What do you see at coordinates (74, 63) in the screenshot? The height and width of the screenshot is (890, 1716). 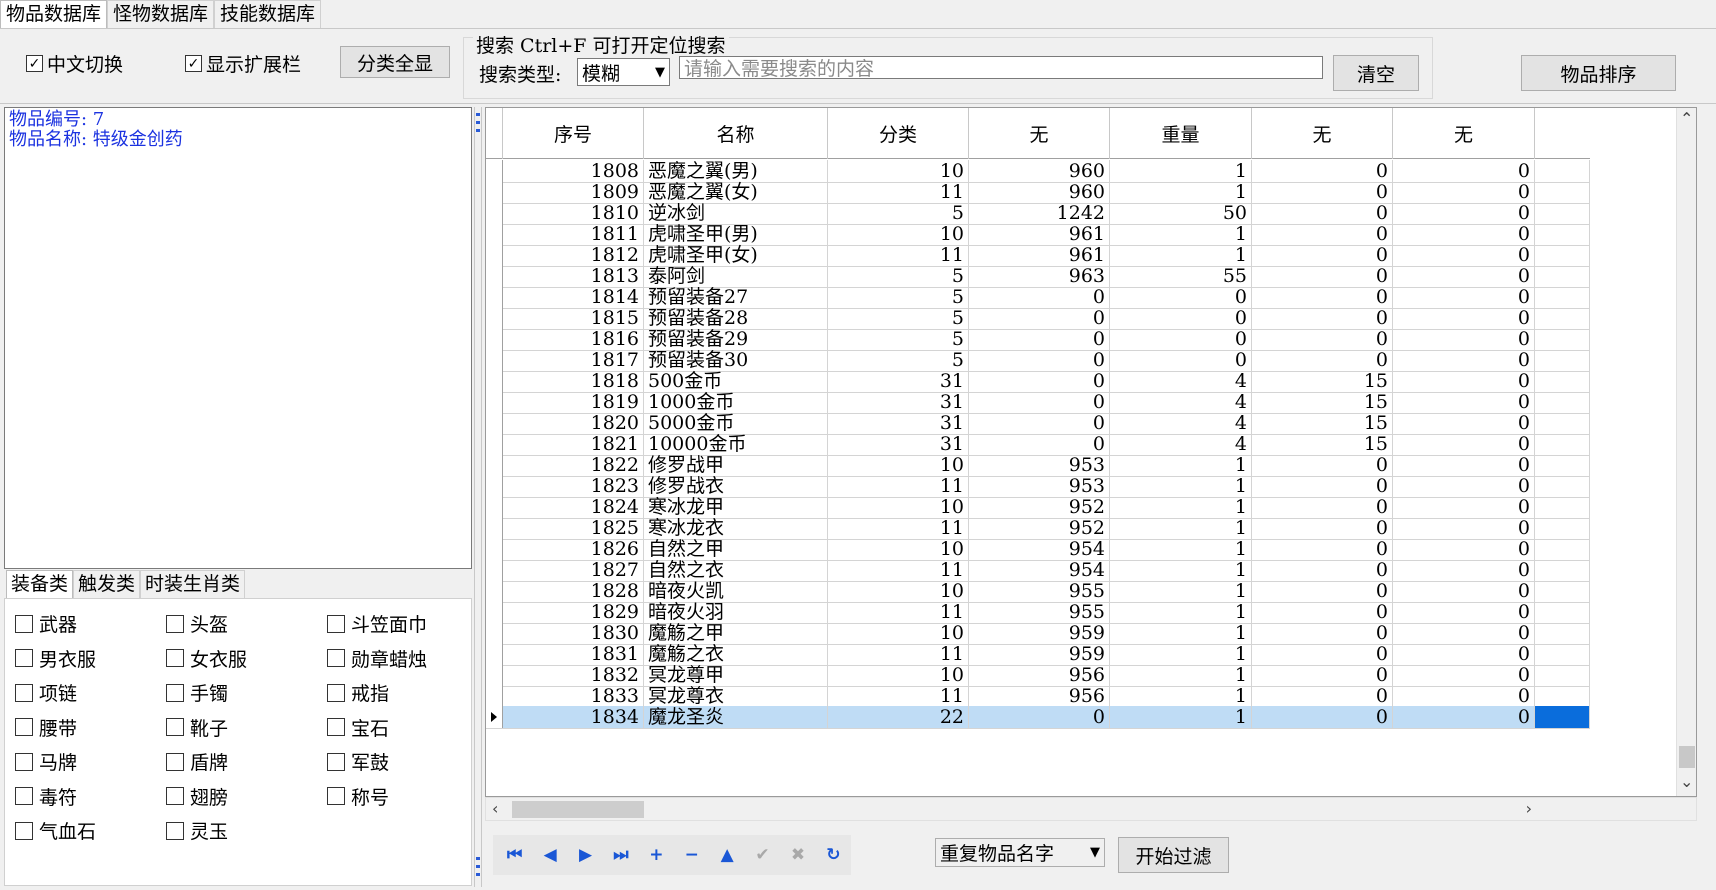 I see `chinese-toggle-checkbox: ✓ 中文切换` at bounding box center [74, 63].